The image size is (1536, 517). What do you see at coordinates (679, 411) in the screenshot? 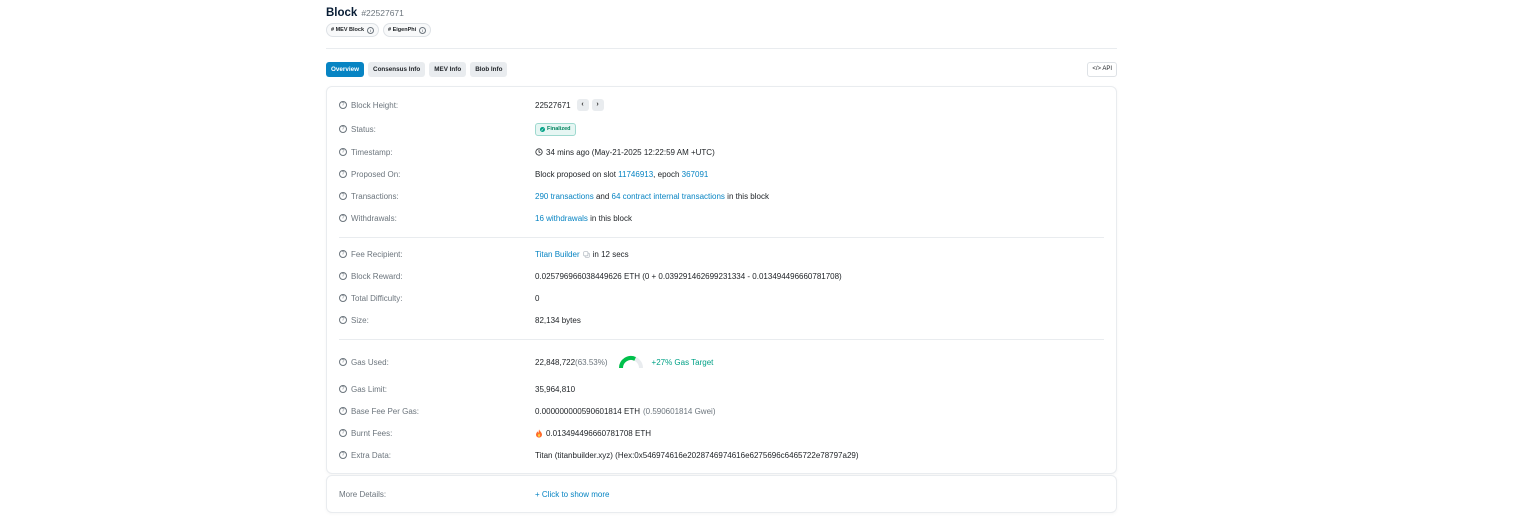
I see `base-fee-gwei: (0.590601814 Gwei)` at bounding box center [679, 411].